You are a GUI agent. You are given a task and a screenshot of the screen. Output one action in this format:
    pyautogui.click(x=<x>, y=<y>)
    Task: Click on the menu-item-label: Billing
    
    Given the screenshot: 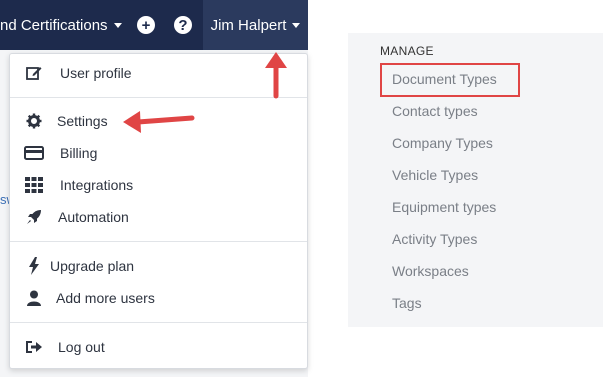 What is the action you would take?
    pyautogui.click(x=79, y=153)
    